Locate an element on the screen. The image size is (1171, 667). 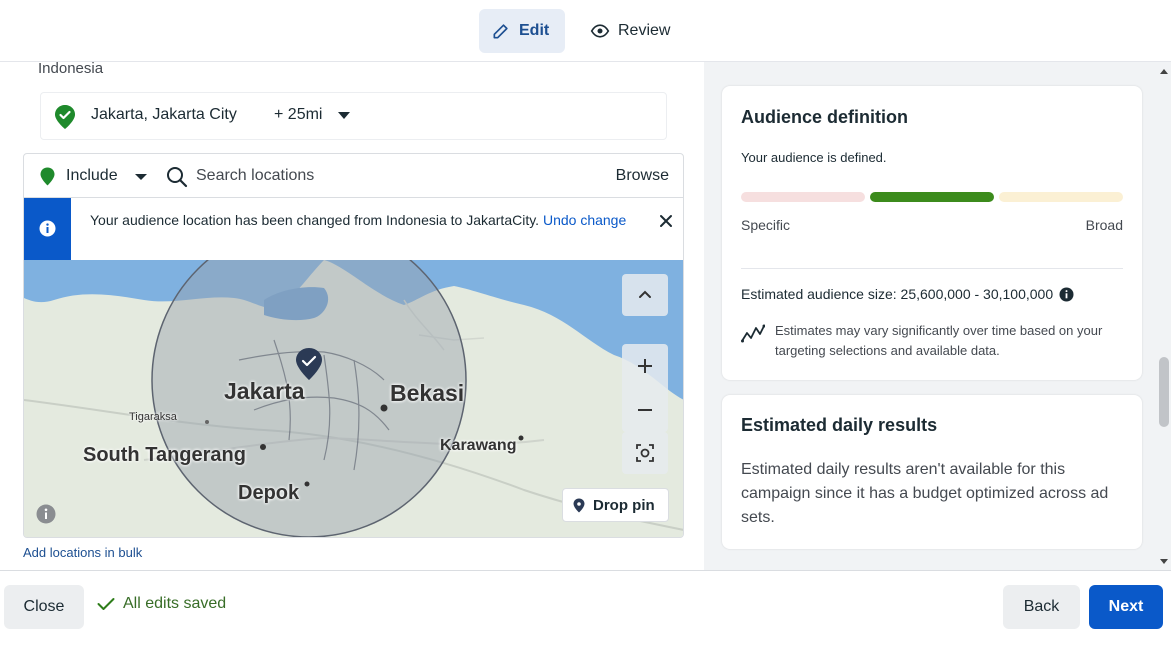
next-button: Next is located at coordinates (1126, 607).